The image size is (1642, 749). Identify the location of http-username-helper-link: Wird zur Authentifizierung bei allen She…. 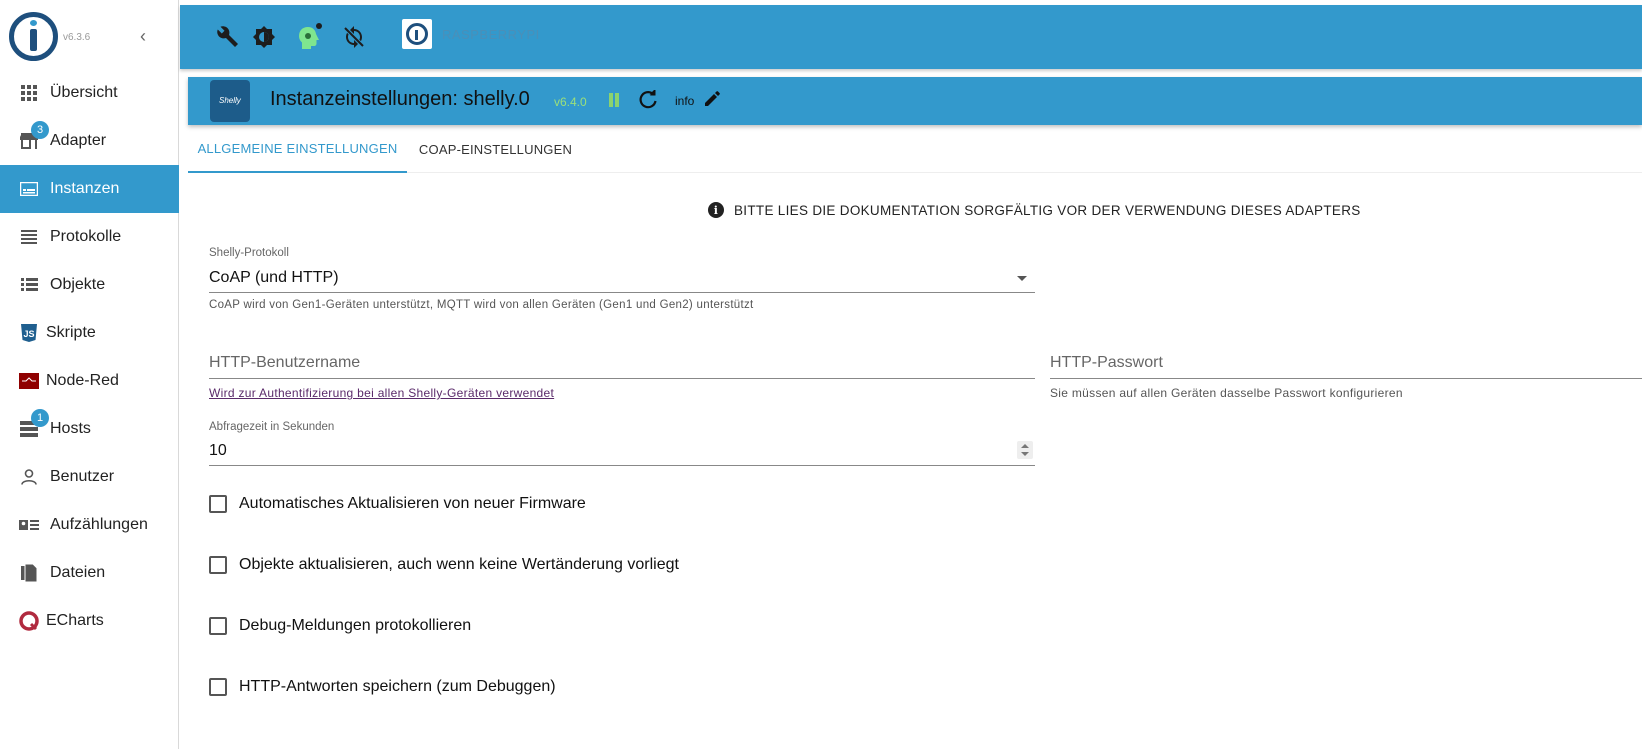
(381, 393).